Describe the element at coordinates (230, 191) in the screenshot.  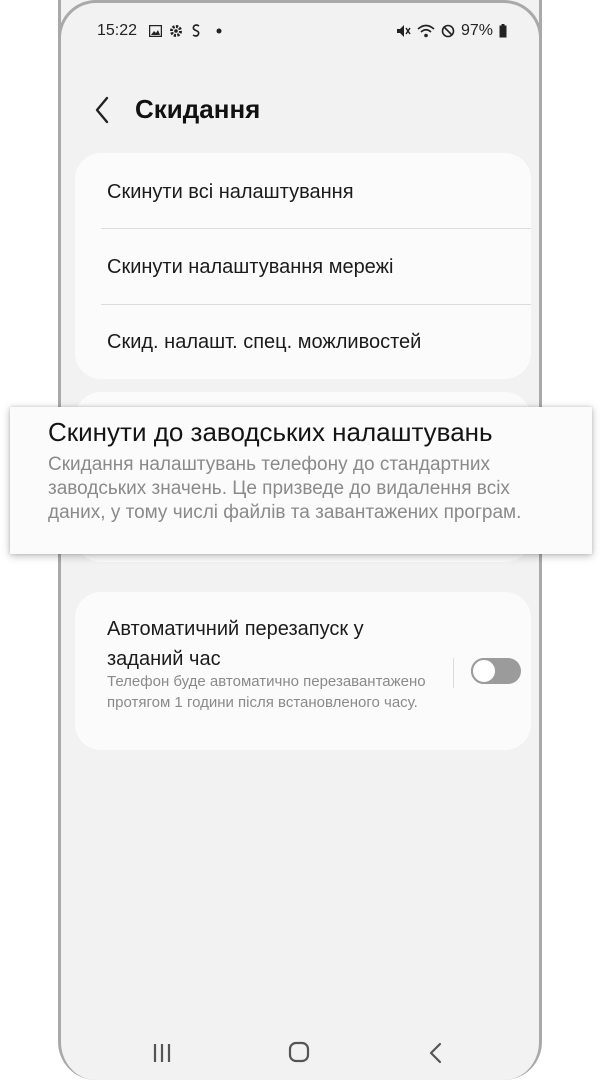
I see `reset-all-settings-label: Скинути всі налаштування` at that location.